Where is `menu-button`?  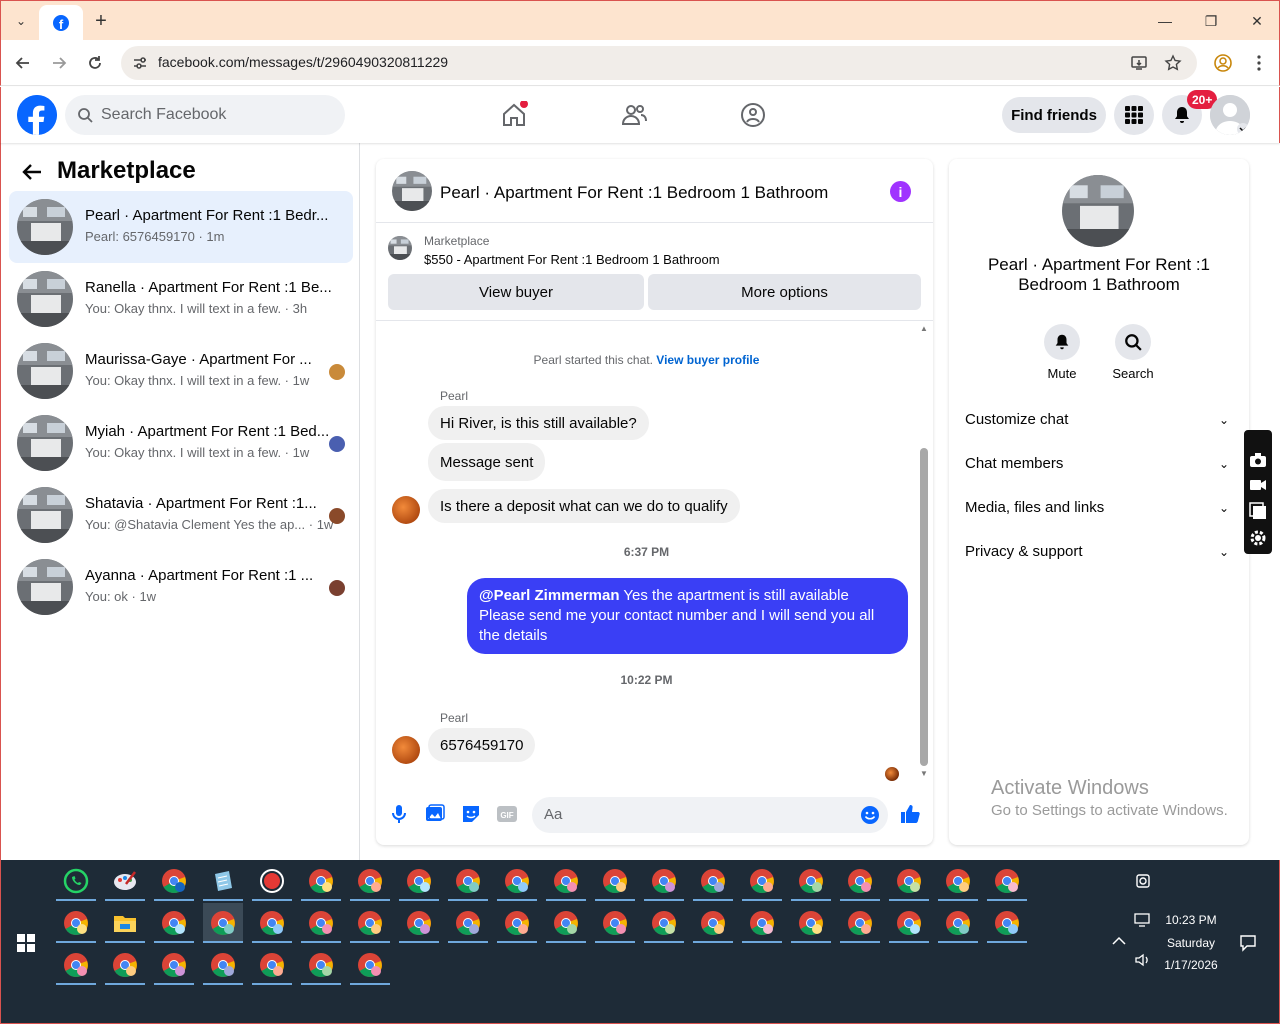 menu-button is located at coordinates (1134, 115).